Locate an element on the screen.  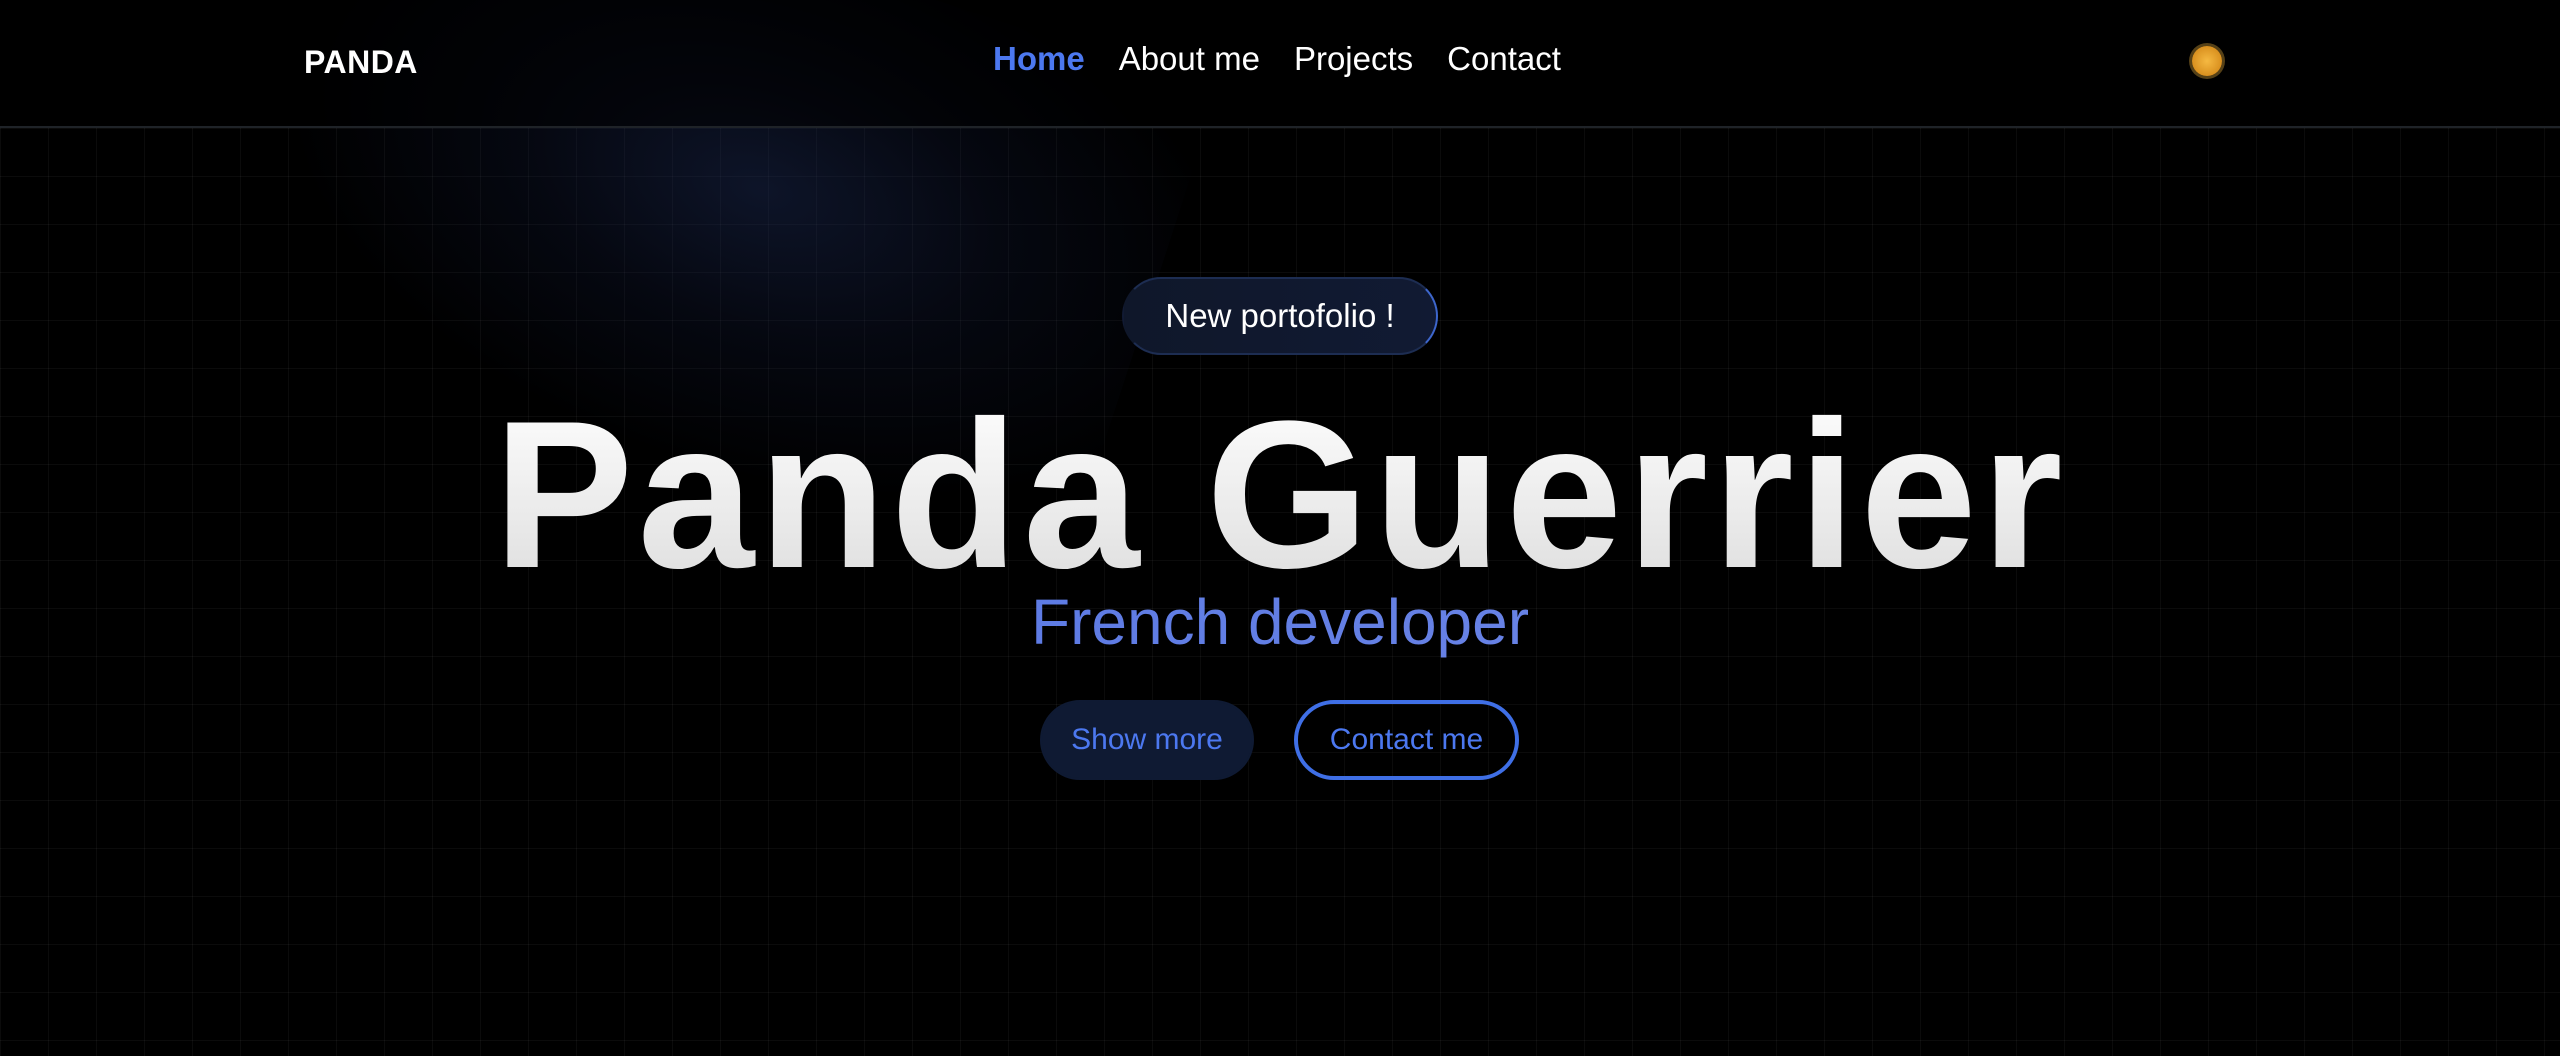
nav-item-projects: Projects is located at coordinates (1353, 59).